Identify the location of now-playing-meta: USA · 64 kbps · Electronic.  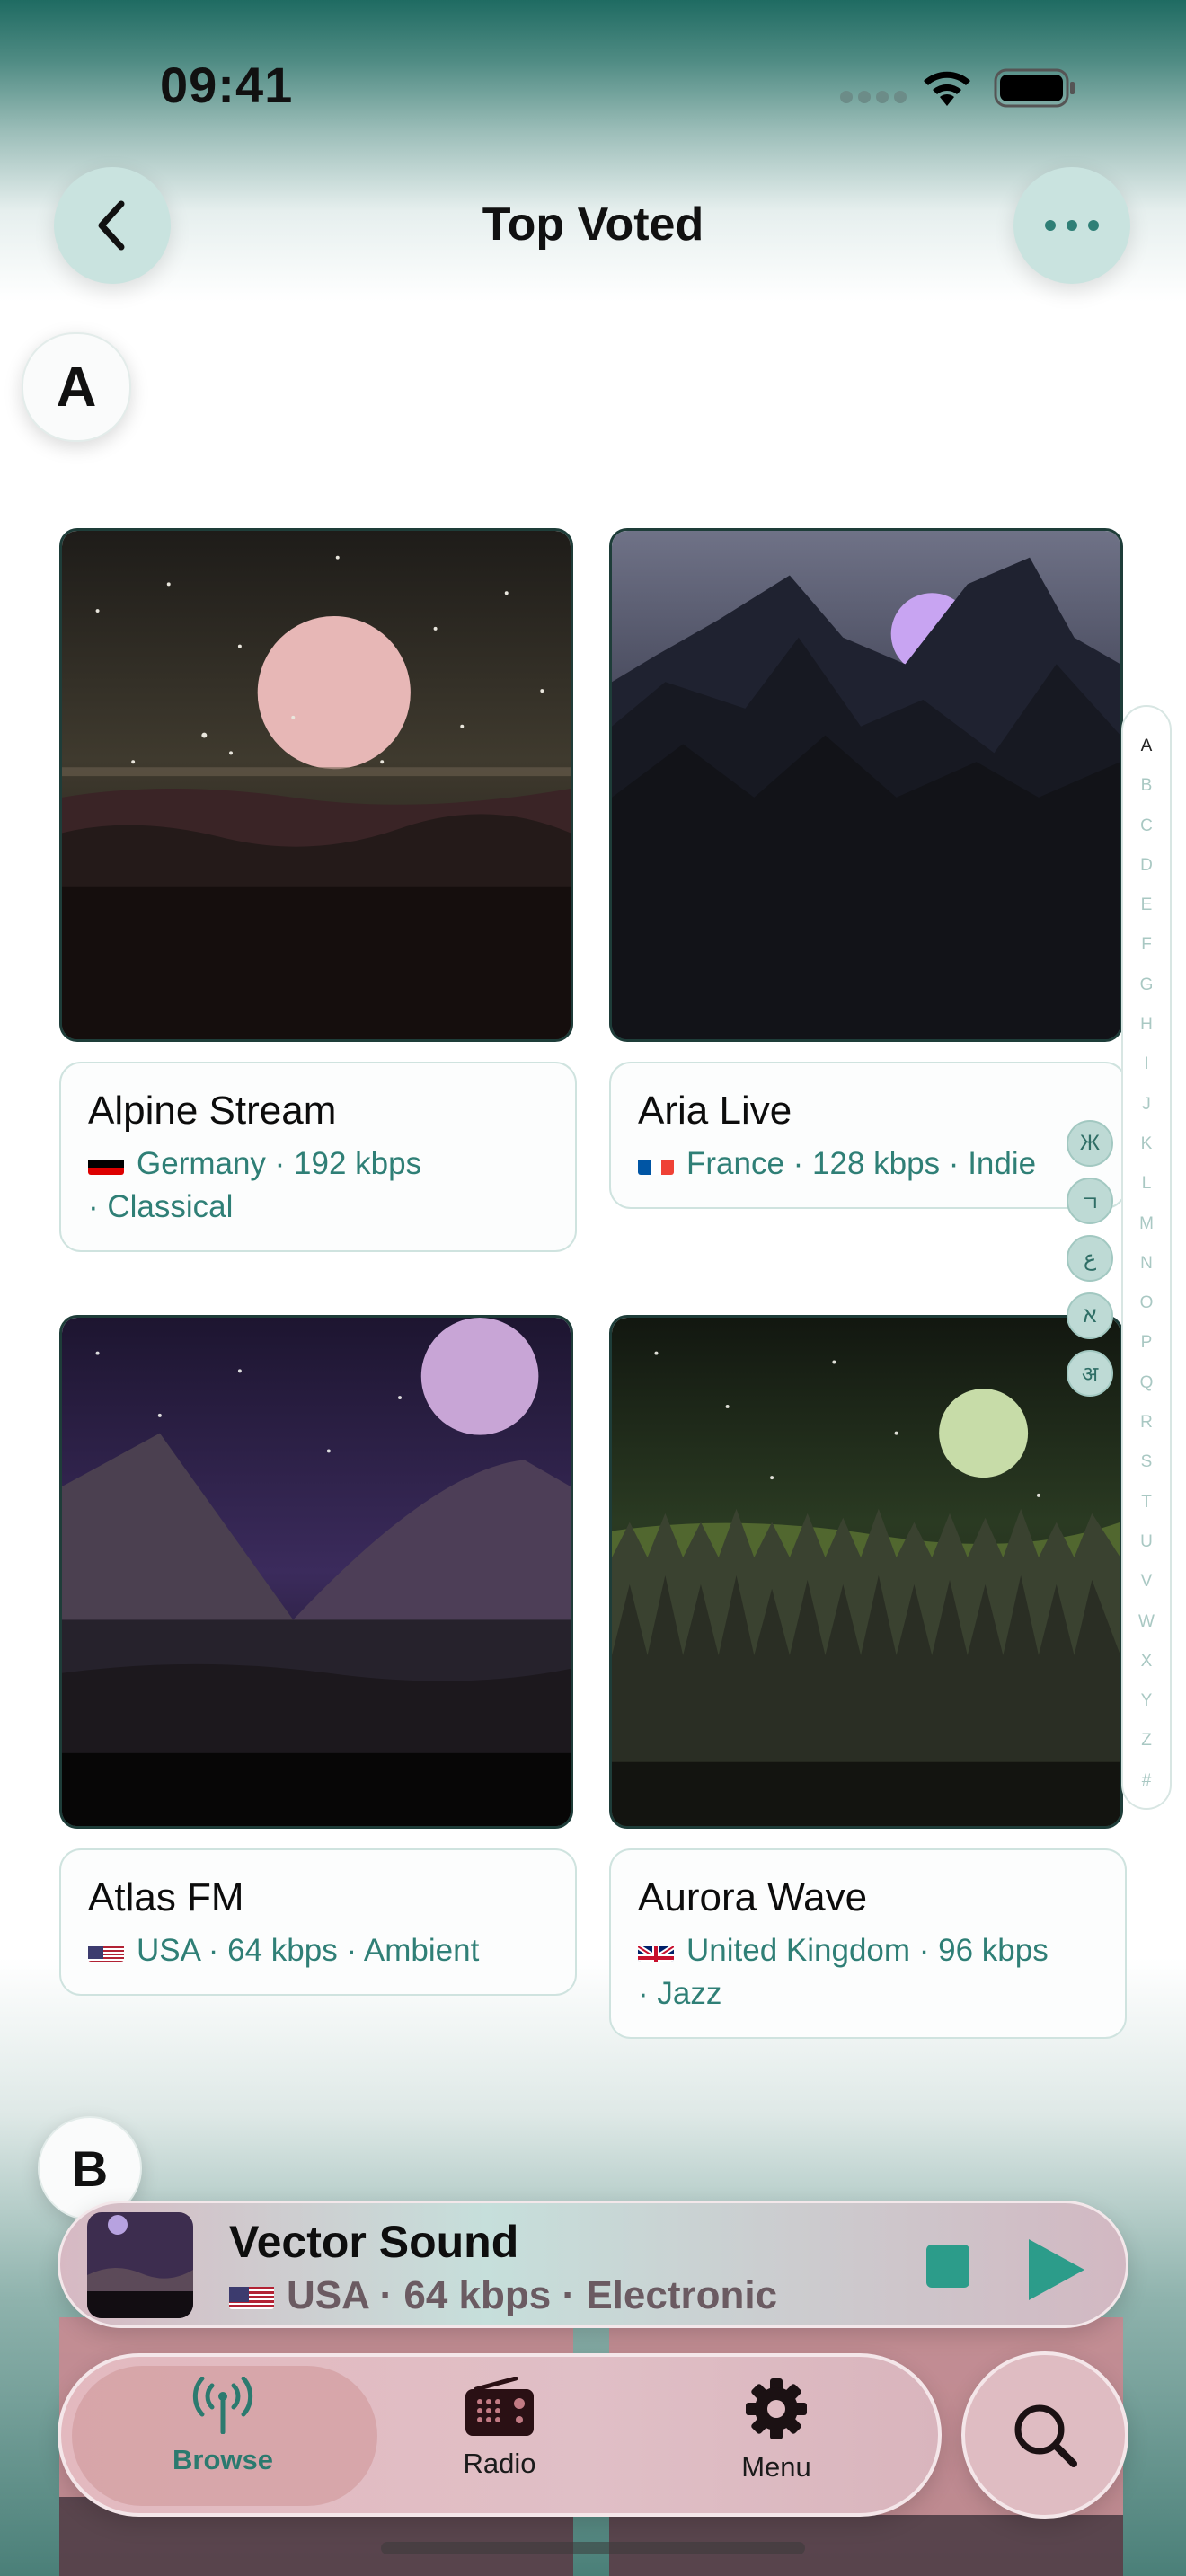
(503, 2295).